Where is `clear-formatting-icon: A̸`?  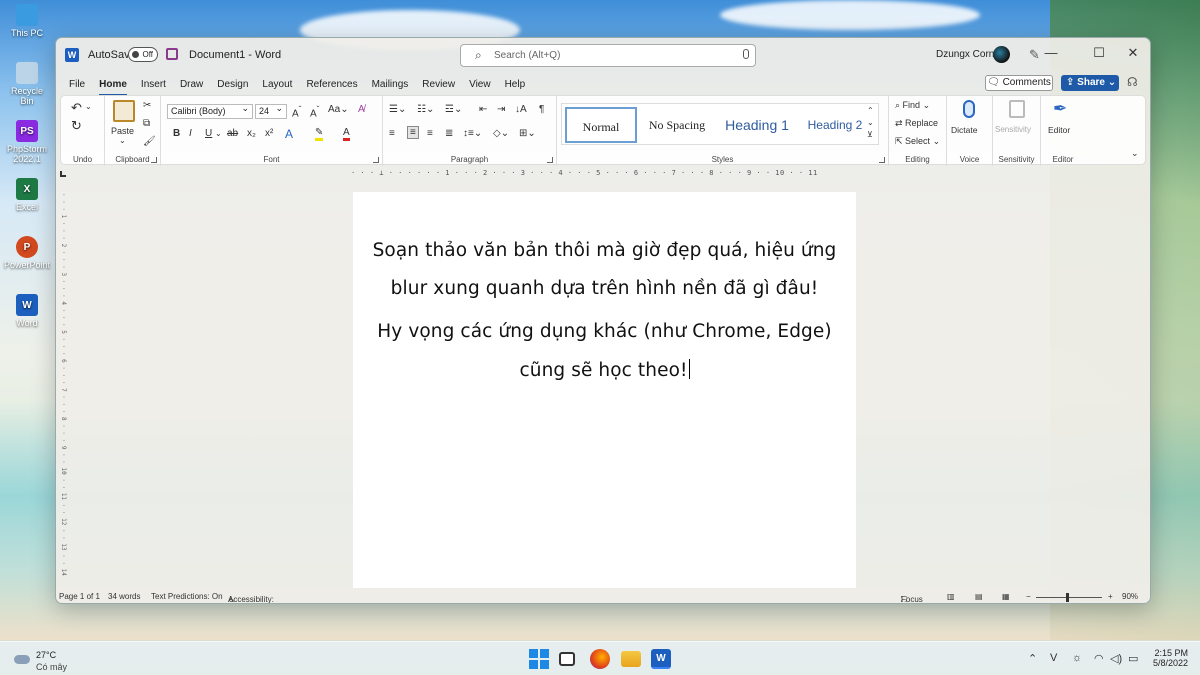 clear-formatting-icon: A̸ is located at coordinates (361, 109).